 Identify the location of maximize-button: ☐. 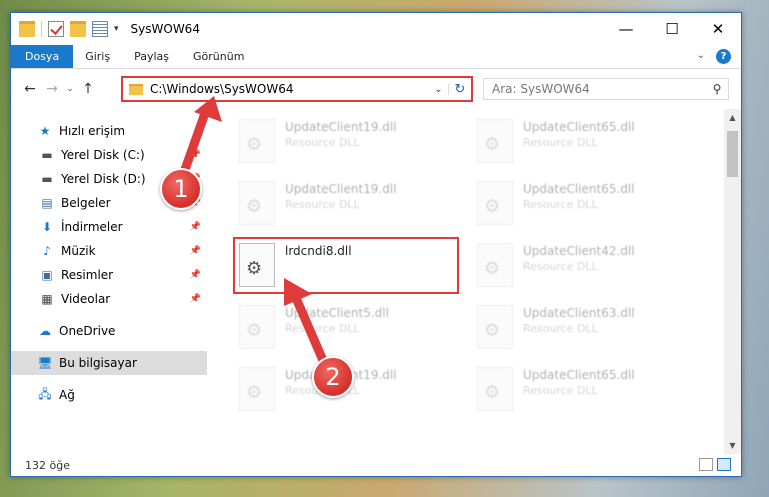
(672, 29).